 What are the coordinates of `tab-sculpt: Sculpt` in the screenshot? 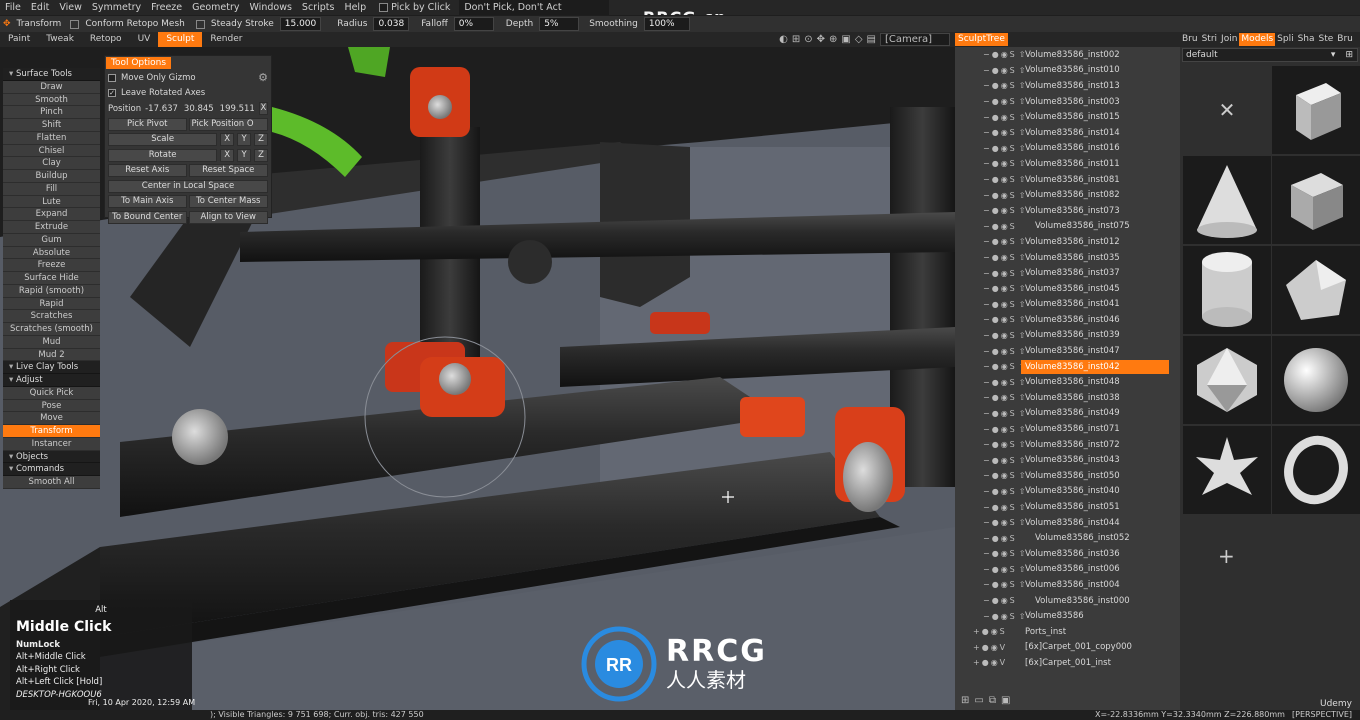 It's located at (180, 39).